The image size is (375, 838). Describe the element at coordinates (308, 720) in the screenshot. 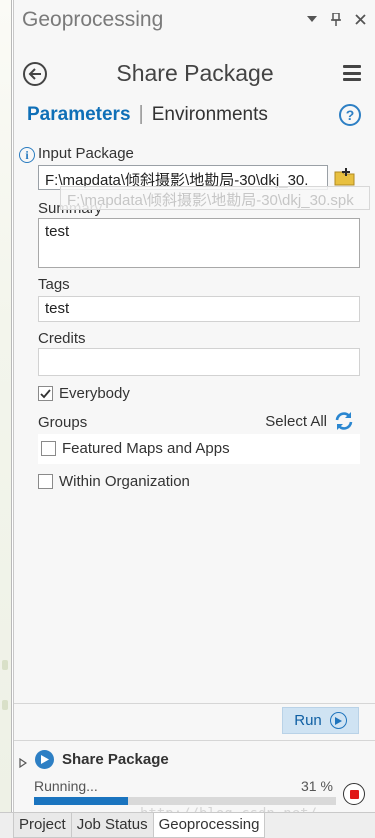

I see `run-label: Run` at that location.